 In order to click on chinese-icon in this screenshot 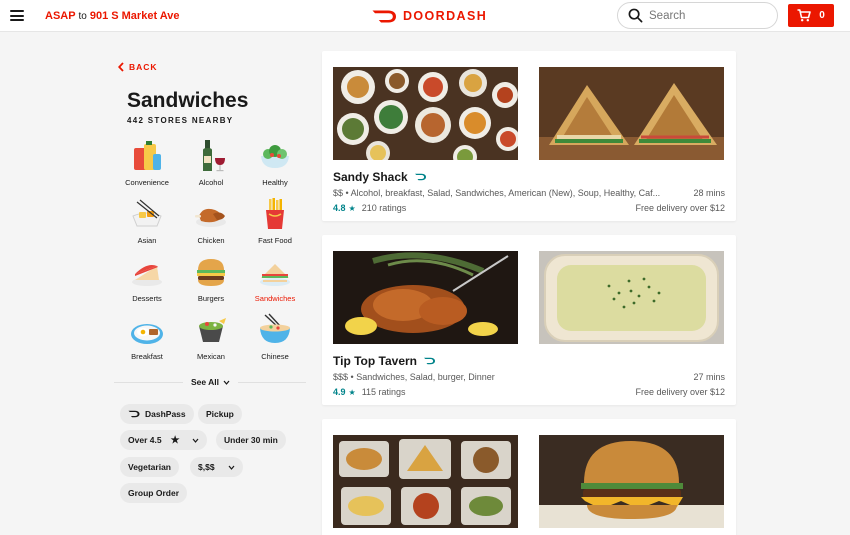, I will do `click(275, 328)`.